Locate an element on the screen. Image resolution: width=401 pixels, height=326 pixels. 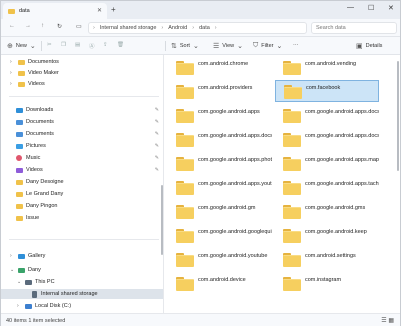
sidebar-item-local-disk: › Local Disk (C:) is located at coordinates (82, 306).